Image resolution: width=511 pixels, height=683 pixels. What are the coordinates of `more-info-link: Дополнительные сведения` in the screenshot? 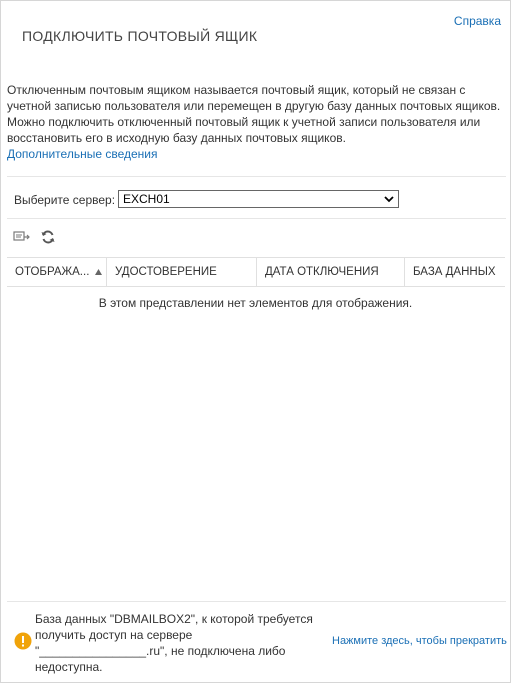 It's located at (82, 154).